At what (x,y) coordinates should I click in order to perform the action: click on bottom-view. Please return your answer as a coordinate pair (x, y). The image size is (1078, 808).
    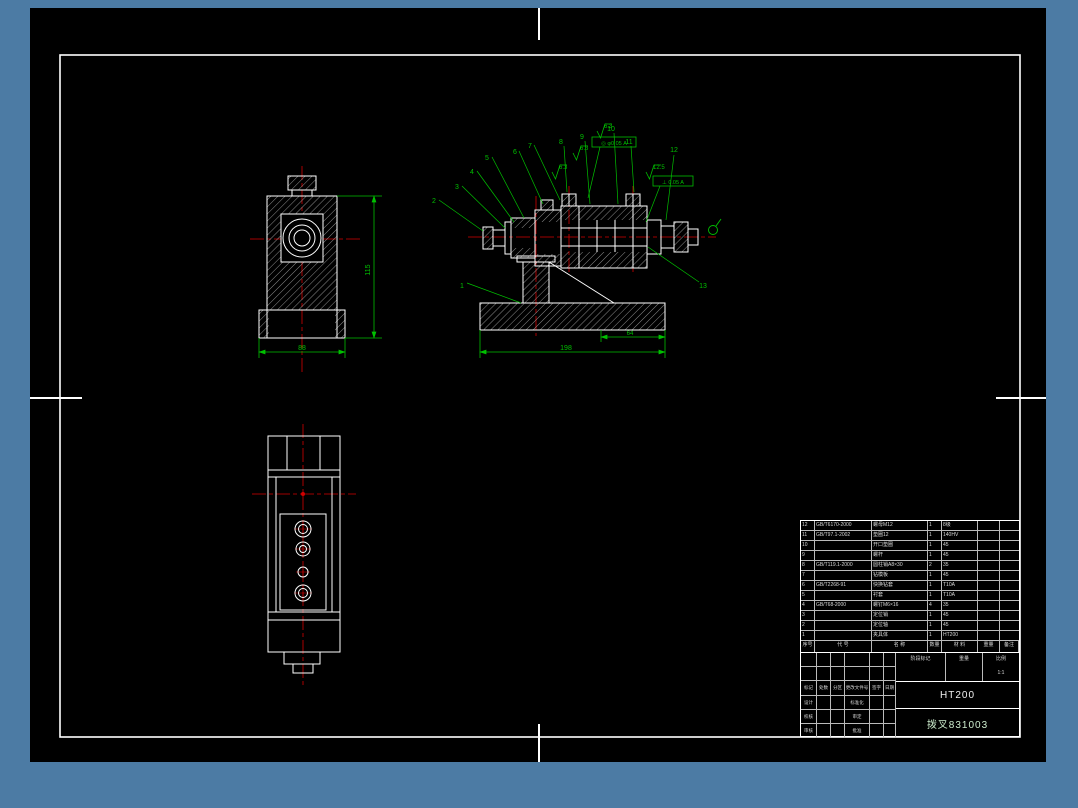
    Looking at the image, I should click on (304, 556).